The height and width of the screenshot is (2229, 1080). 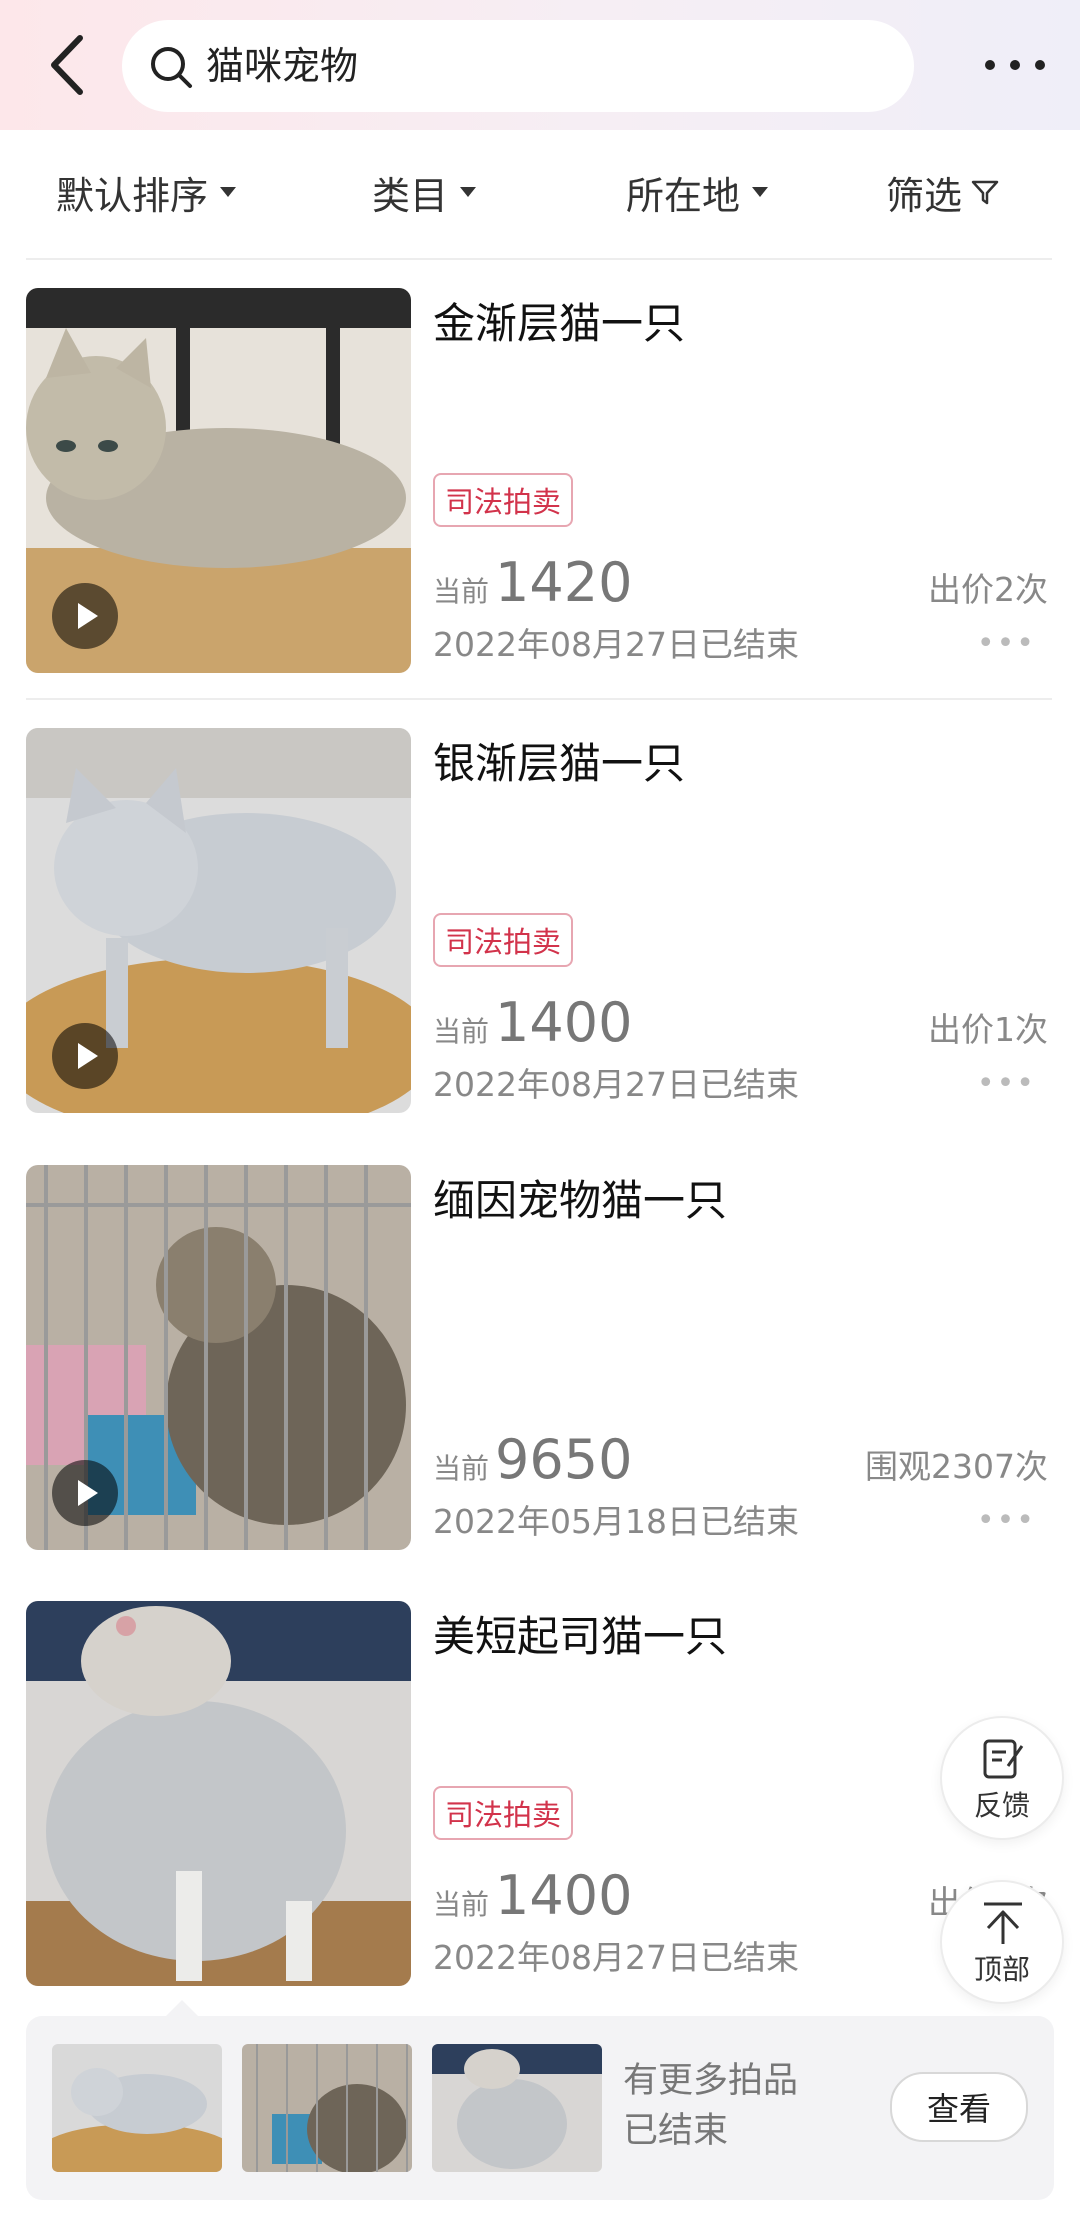 I want to click on search-input: 猫咪宠物, so click(x=518, y=66).